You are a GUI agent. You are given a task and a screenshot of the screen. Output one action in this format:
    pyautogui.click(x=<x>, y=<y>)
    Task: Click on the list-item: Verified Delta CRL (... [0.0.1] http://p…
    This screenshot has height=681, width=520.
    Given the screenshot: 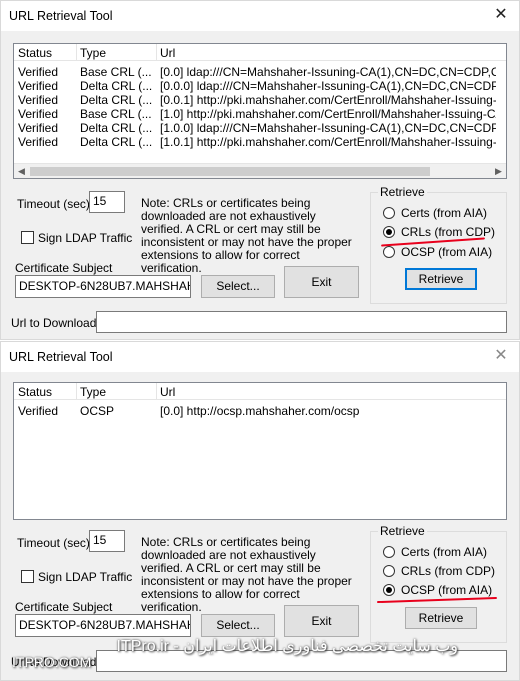 What is the action you would take?
    pyautogui.click(x=260, y=100)
    